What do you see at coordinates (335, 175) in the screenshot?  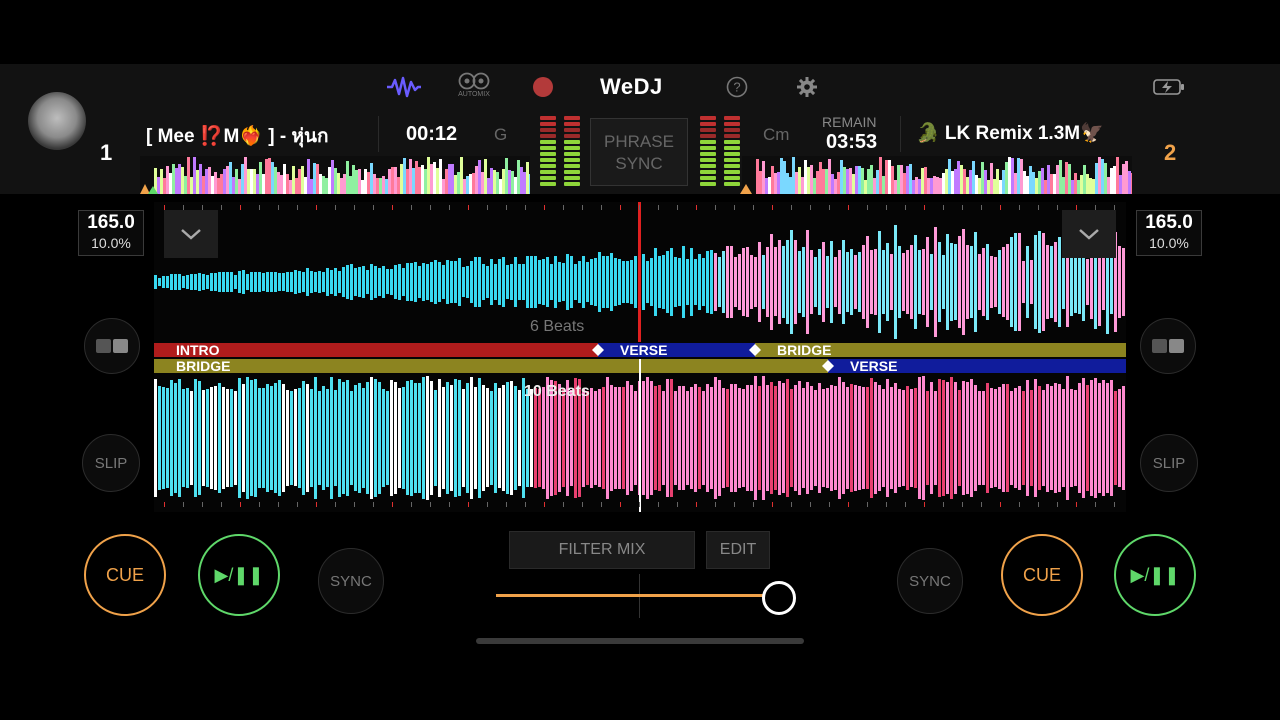 I see `deck1-overview-waveform` at bounding box center [335, 175].